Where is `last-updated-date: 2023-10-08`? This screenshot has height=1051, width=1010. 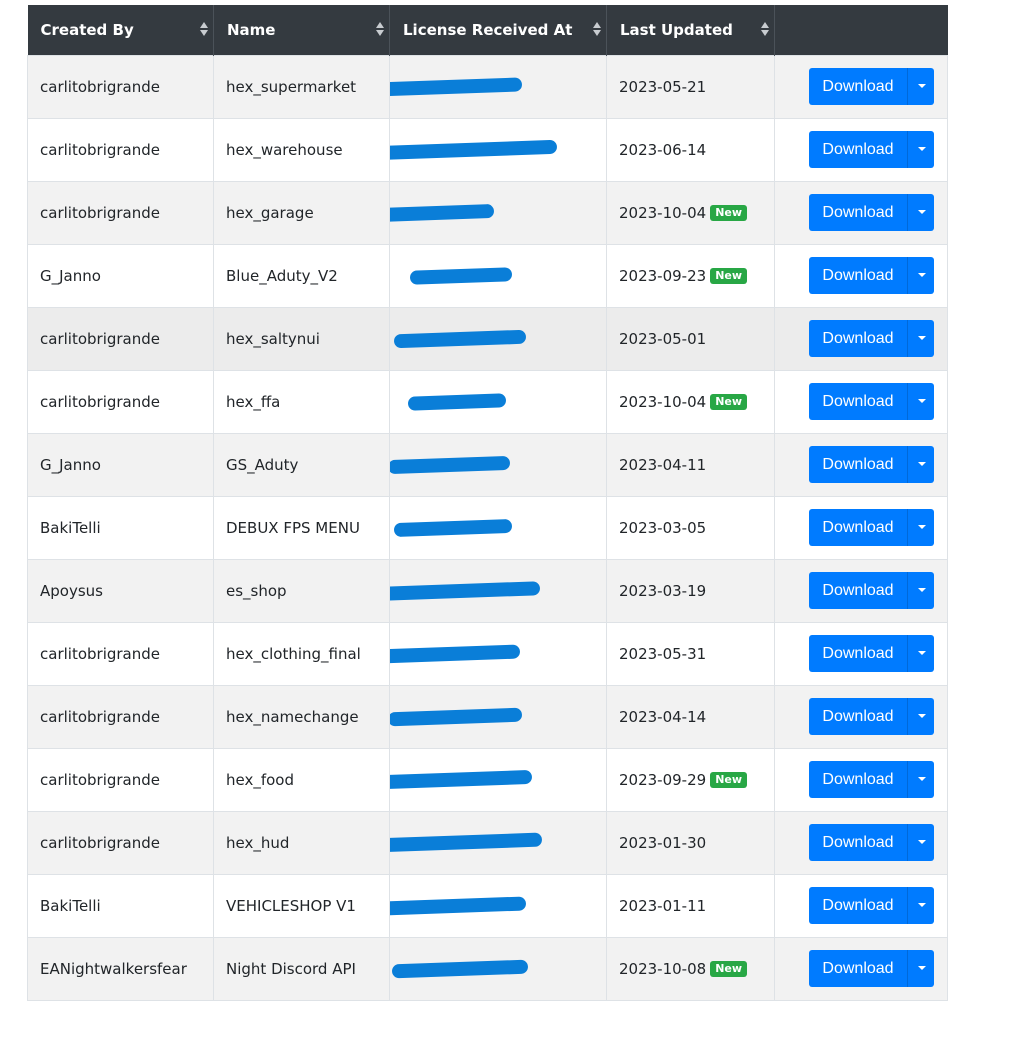 last-updated-date: 2023-10-08 is located at coordinates (663, 968).